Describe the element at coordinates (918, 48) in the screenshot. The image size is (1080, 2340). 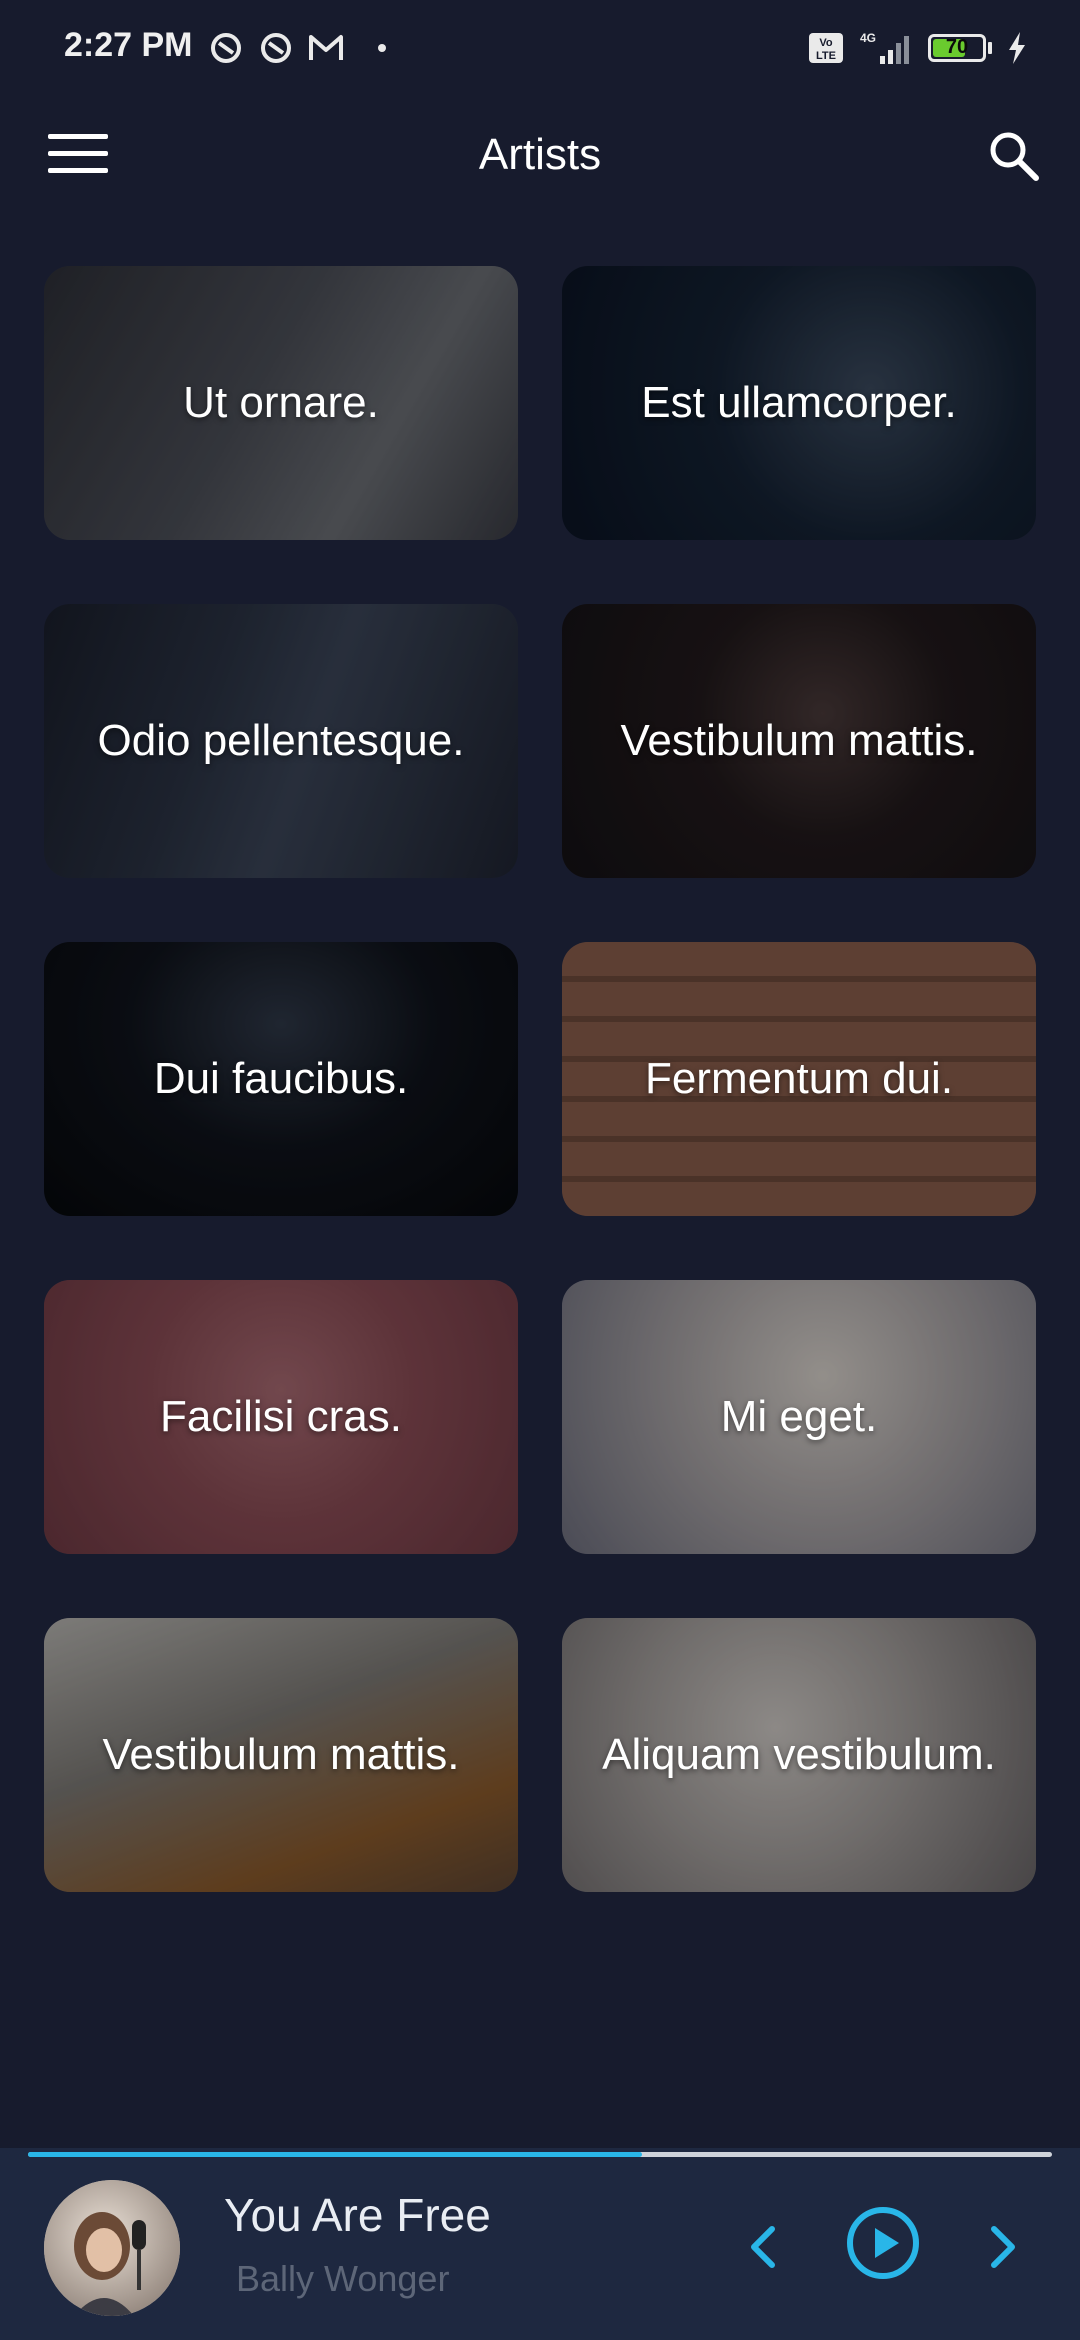
I see `status-icons-right: Vo LTE 4G 70` at that location.